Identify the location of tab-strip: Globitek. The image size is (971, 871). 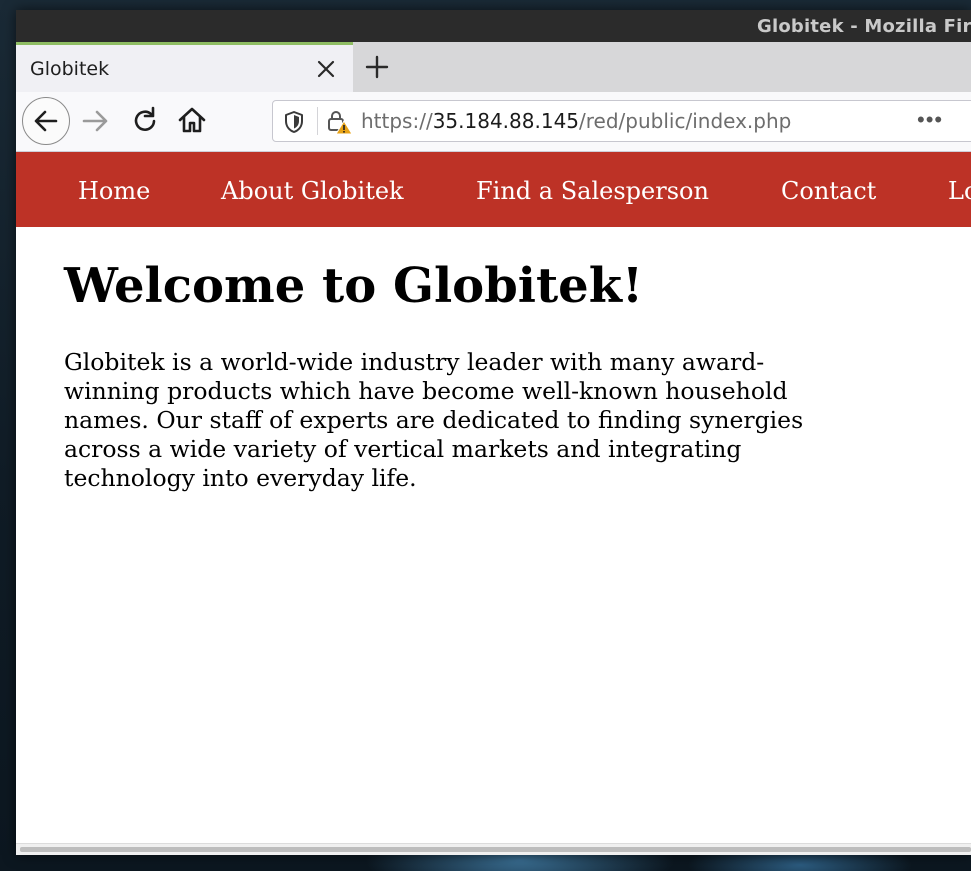
(493, 67).